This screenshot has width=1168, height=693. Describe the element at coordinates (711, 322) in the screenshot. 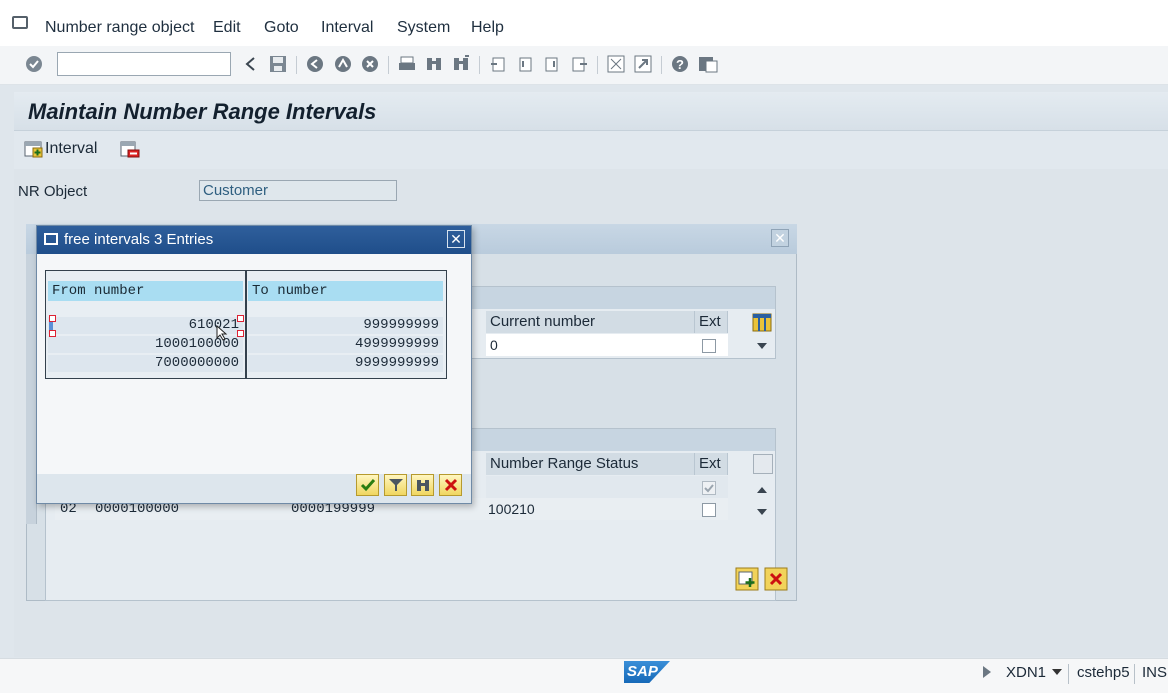

I see `column-header-ext: Ext` at that location.